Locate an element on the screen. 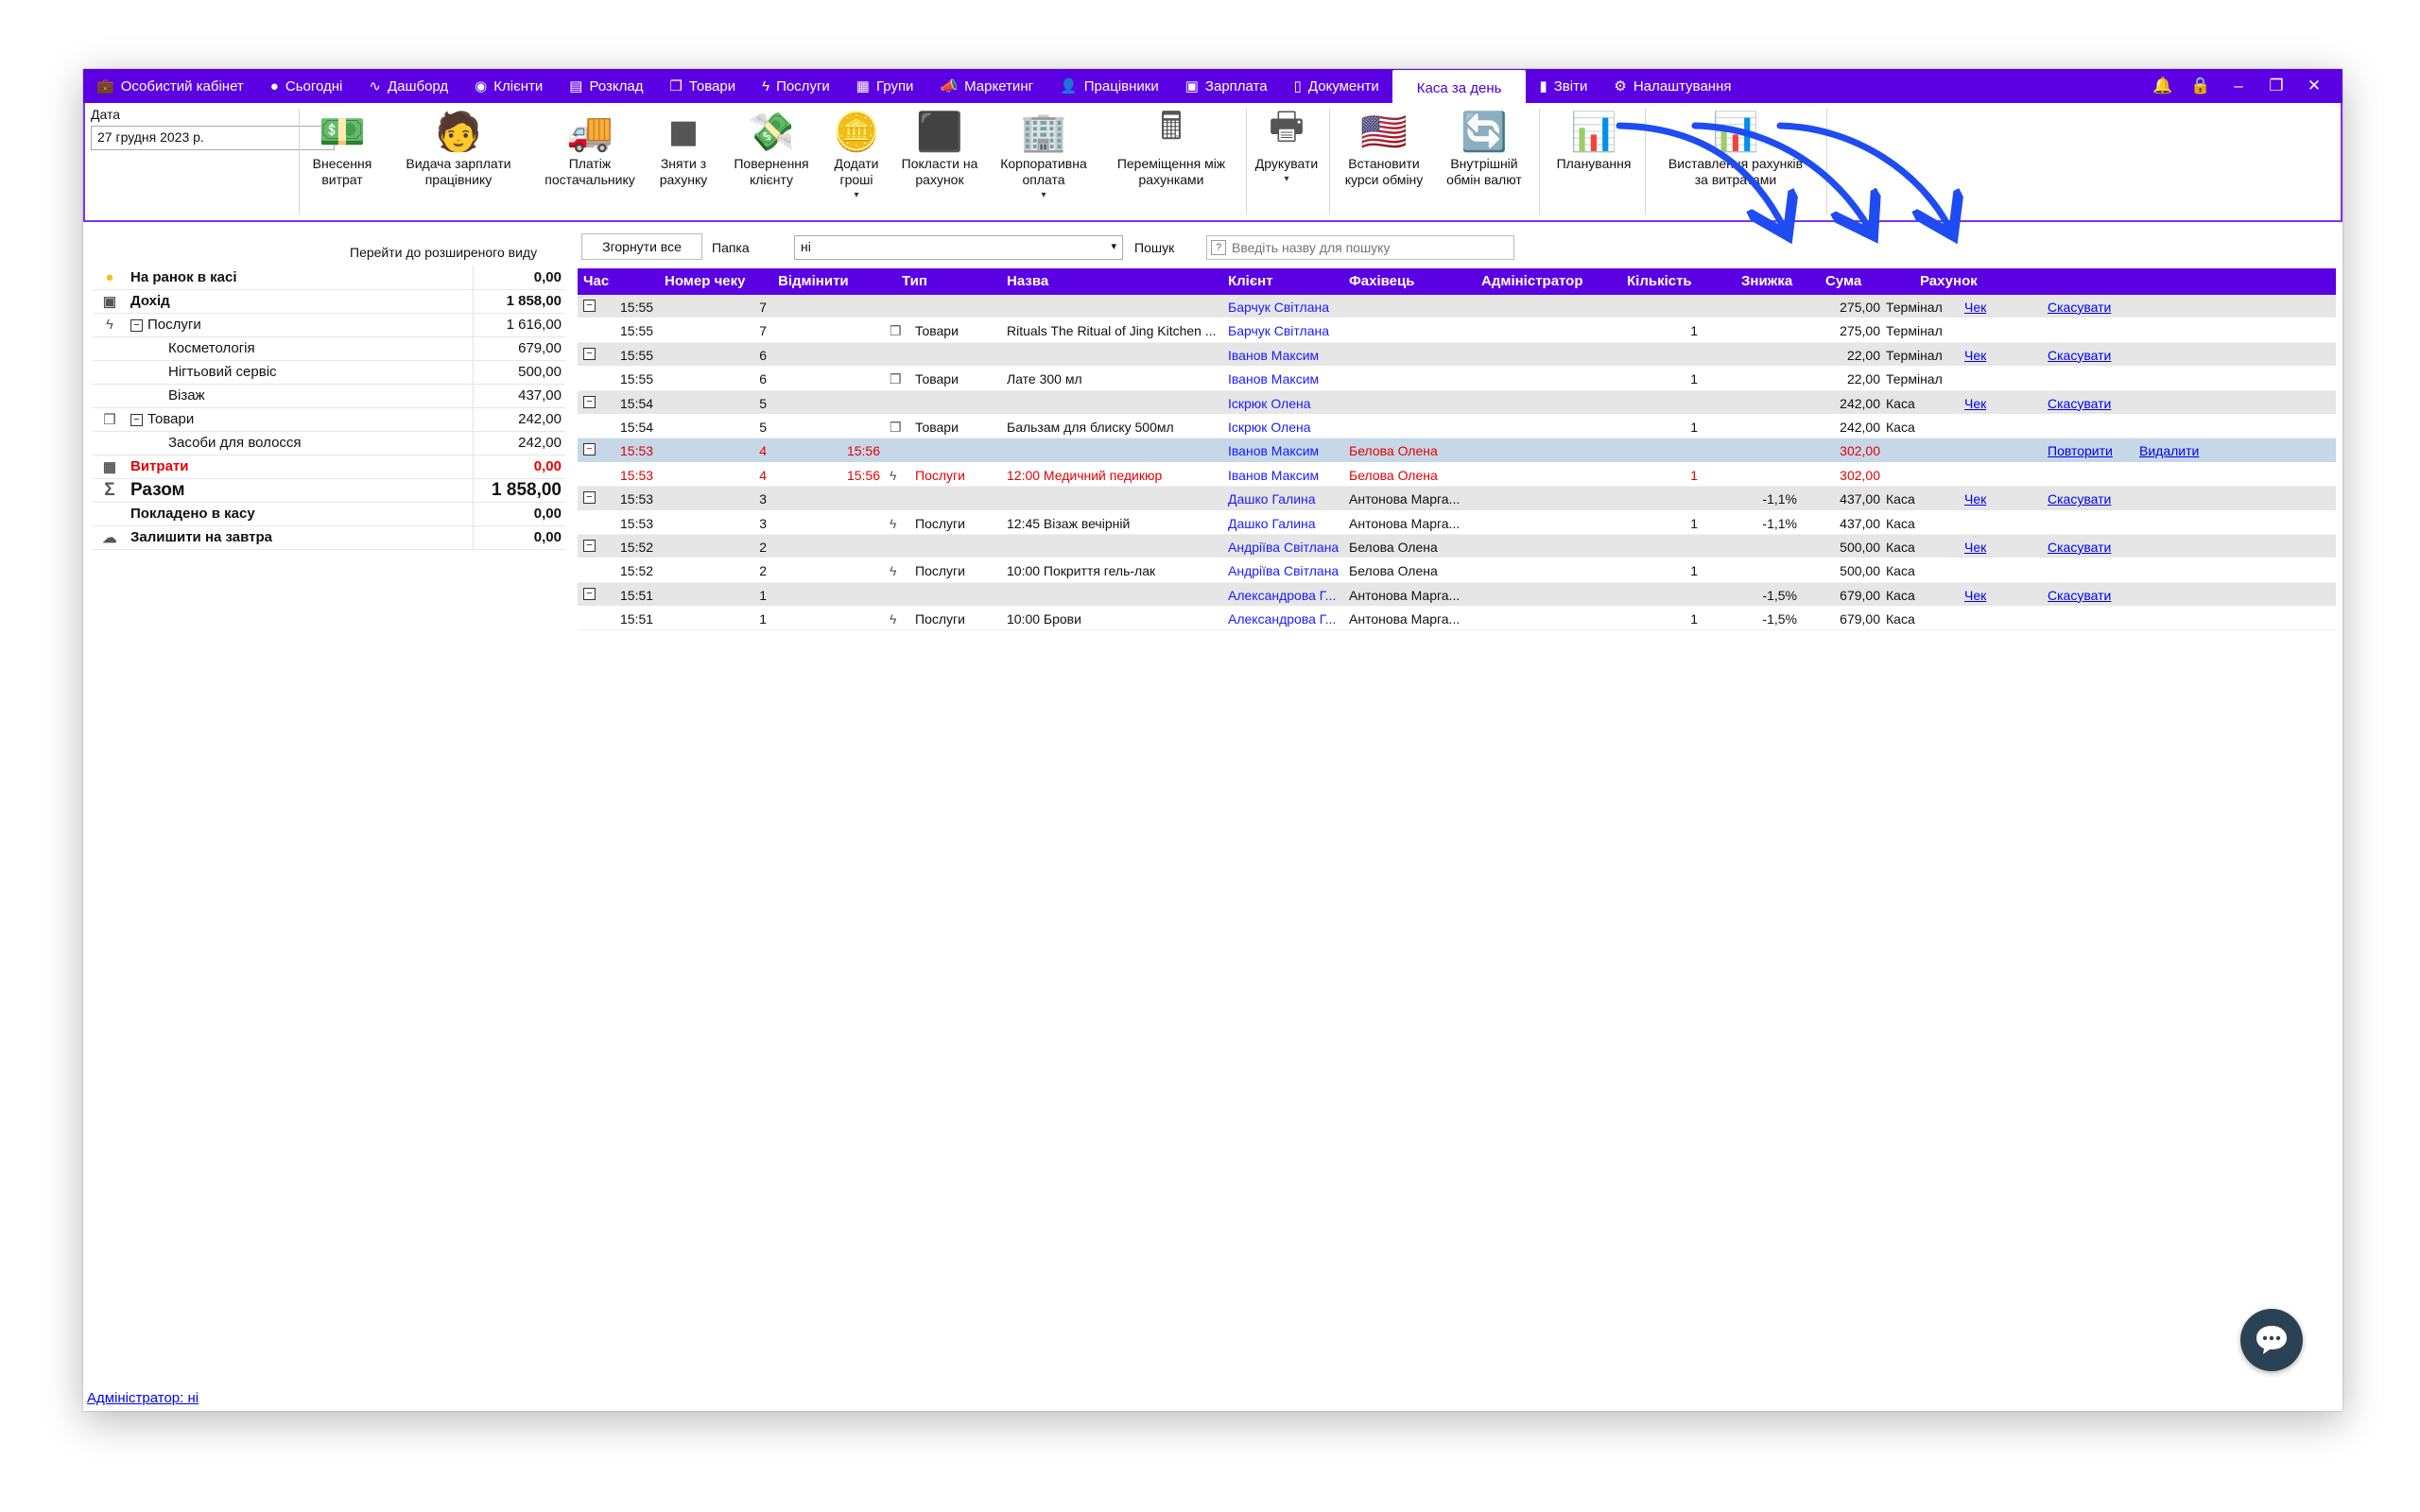 The image size is (2420, 1512). menu-item-12: Каса за день is located at coordinates (1459, 88).